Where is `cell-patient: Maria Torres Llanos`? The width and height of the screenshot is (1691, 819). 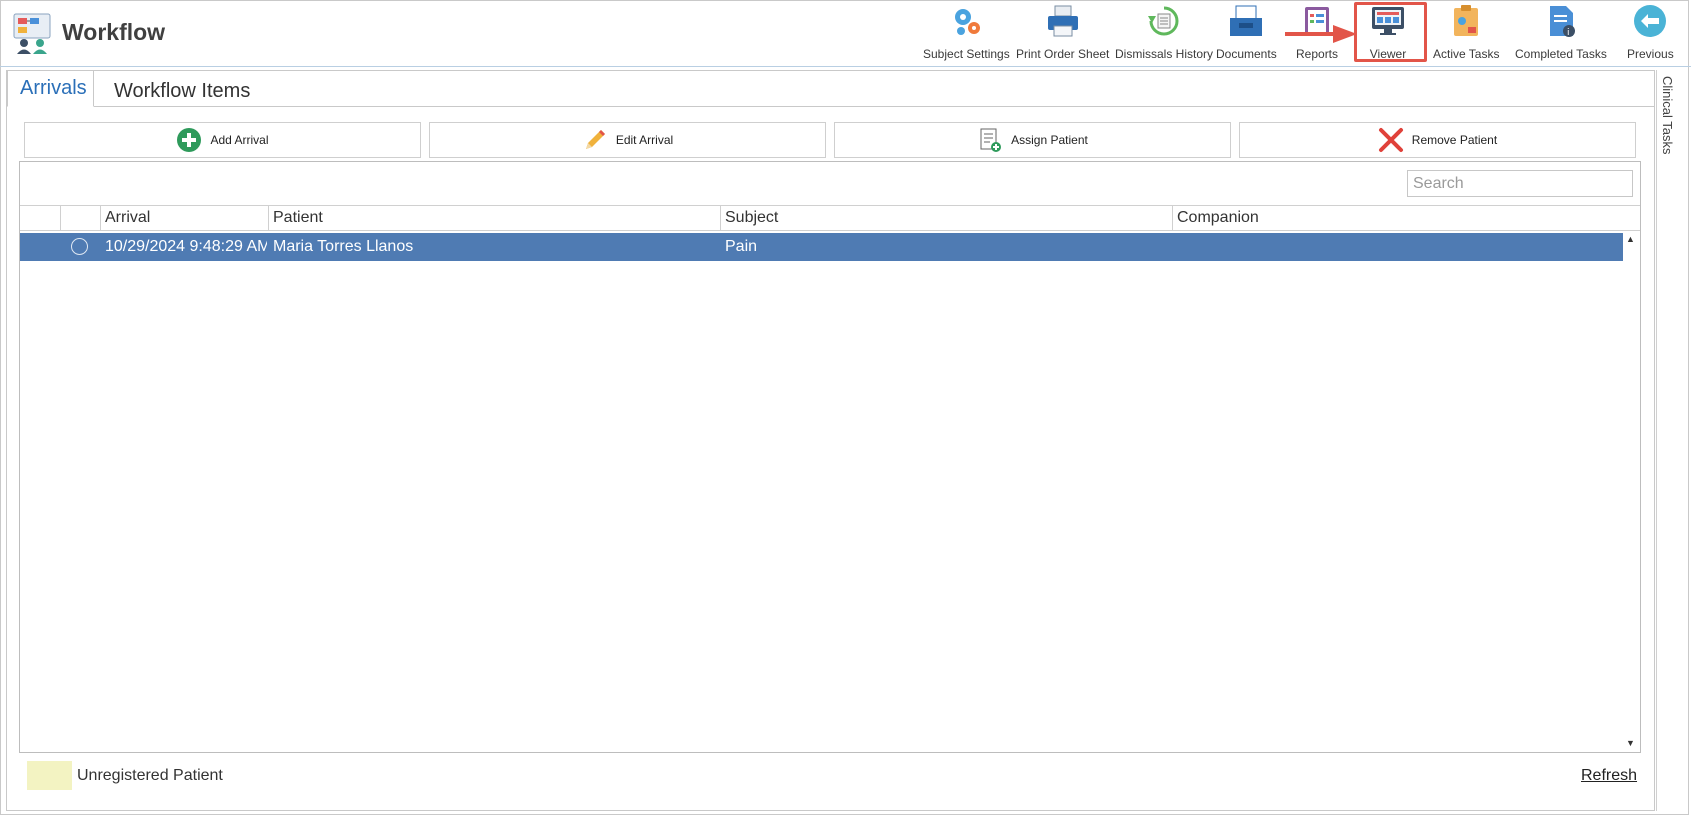
cell-patient: Maria Torres Llanos is located at coordinates (343, 246).